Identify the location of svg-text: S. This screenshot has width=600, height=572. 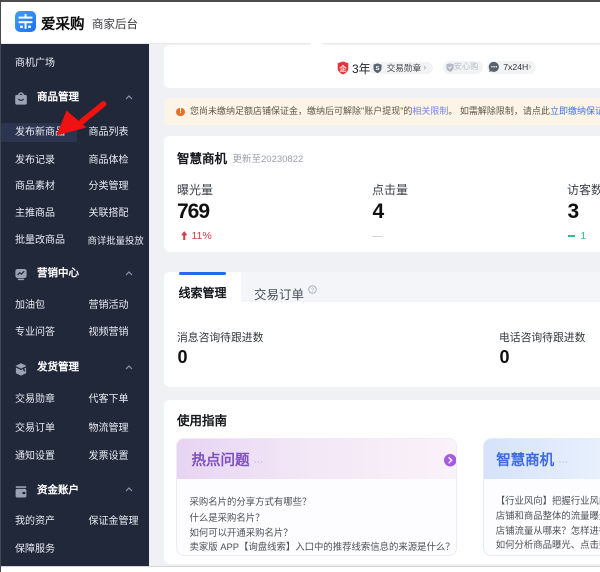
(377, 69).